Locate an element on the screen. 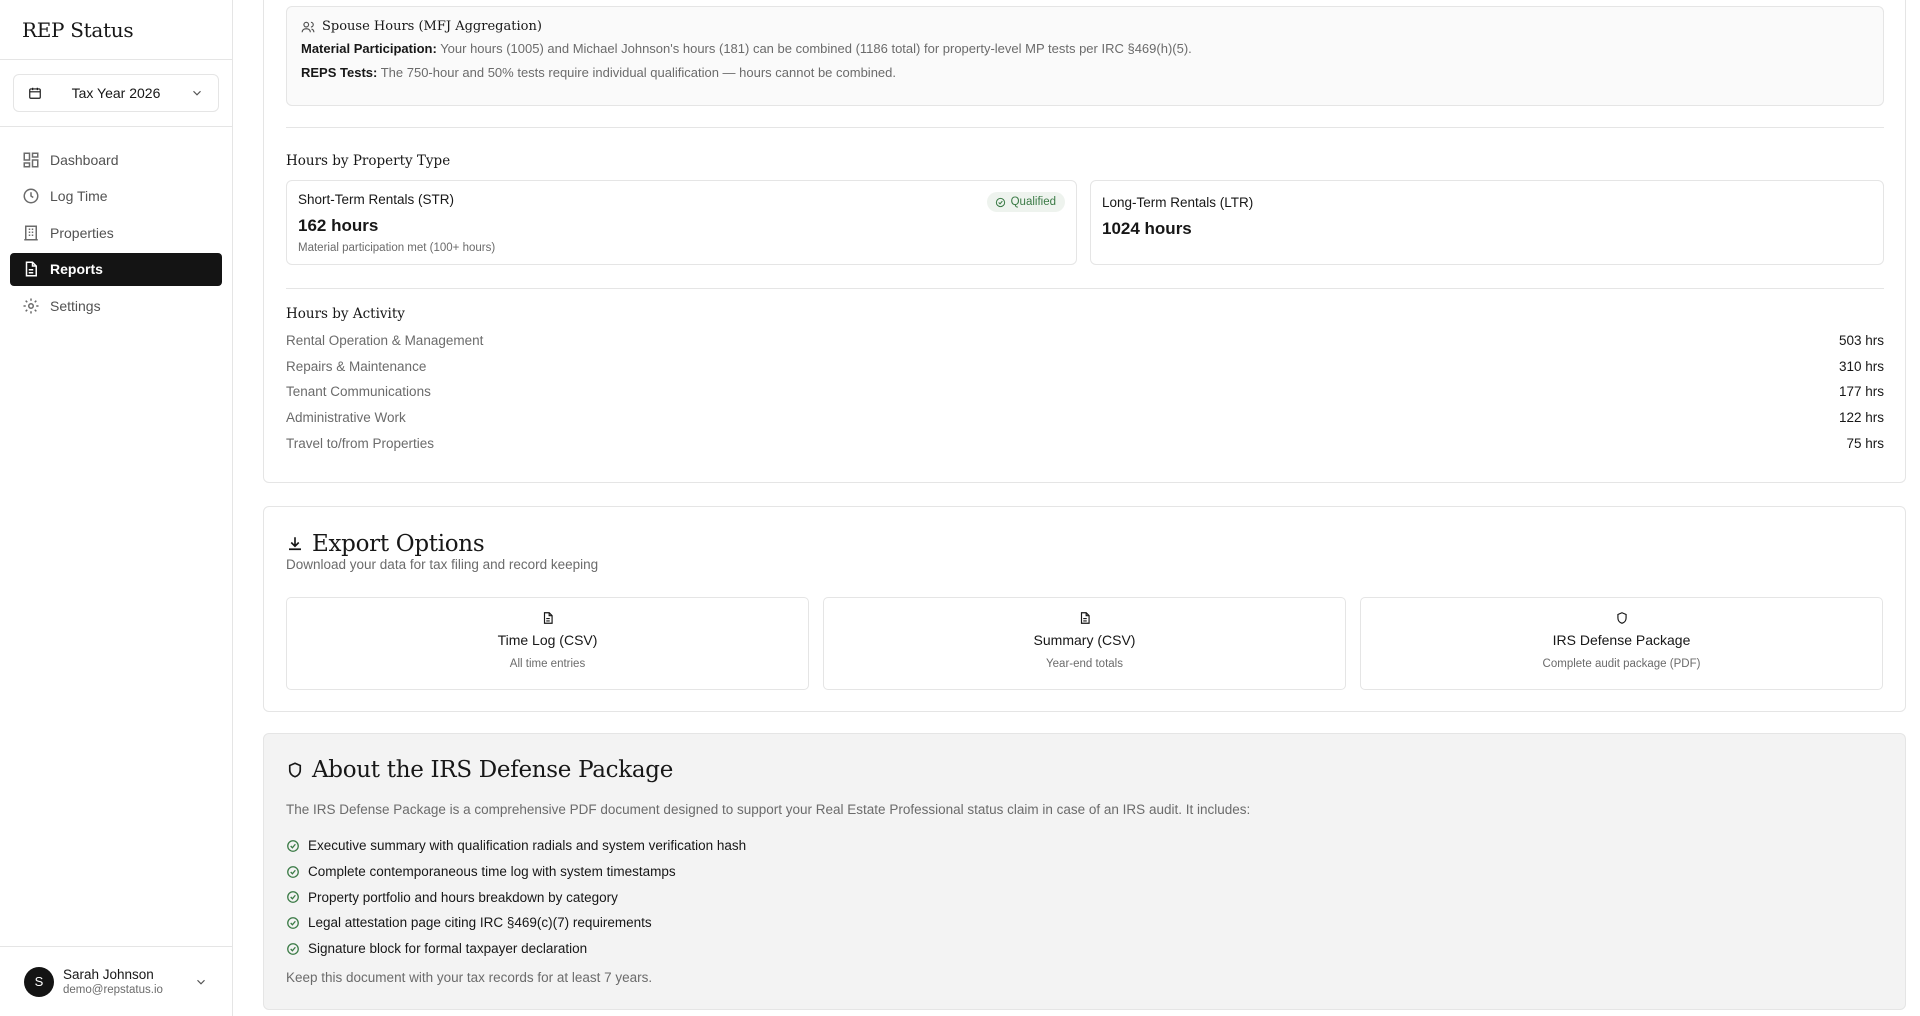 This screenshot has width=1920, height=1016. export-option-subtitle: Complete audit package (PDF) is located at coordinates (1621, 664).